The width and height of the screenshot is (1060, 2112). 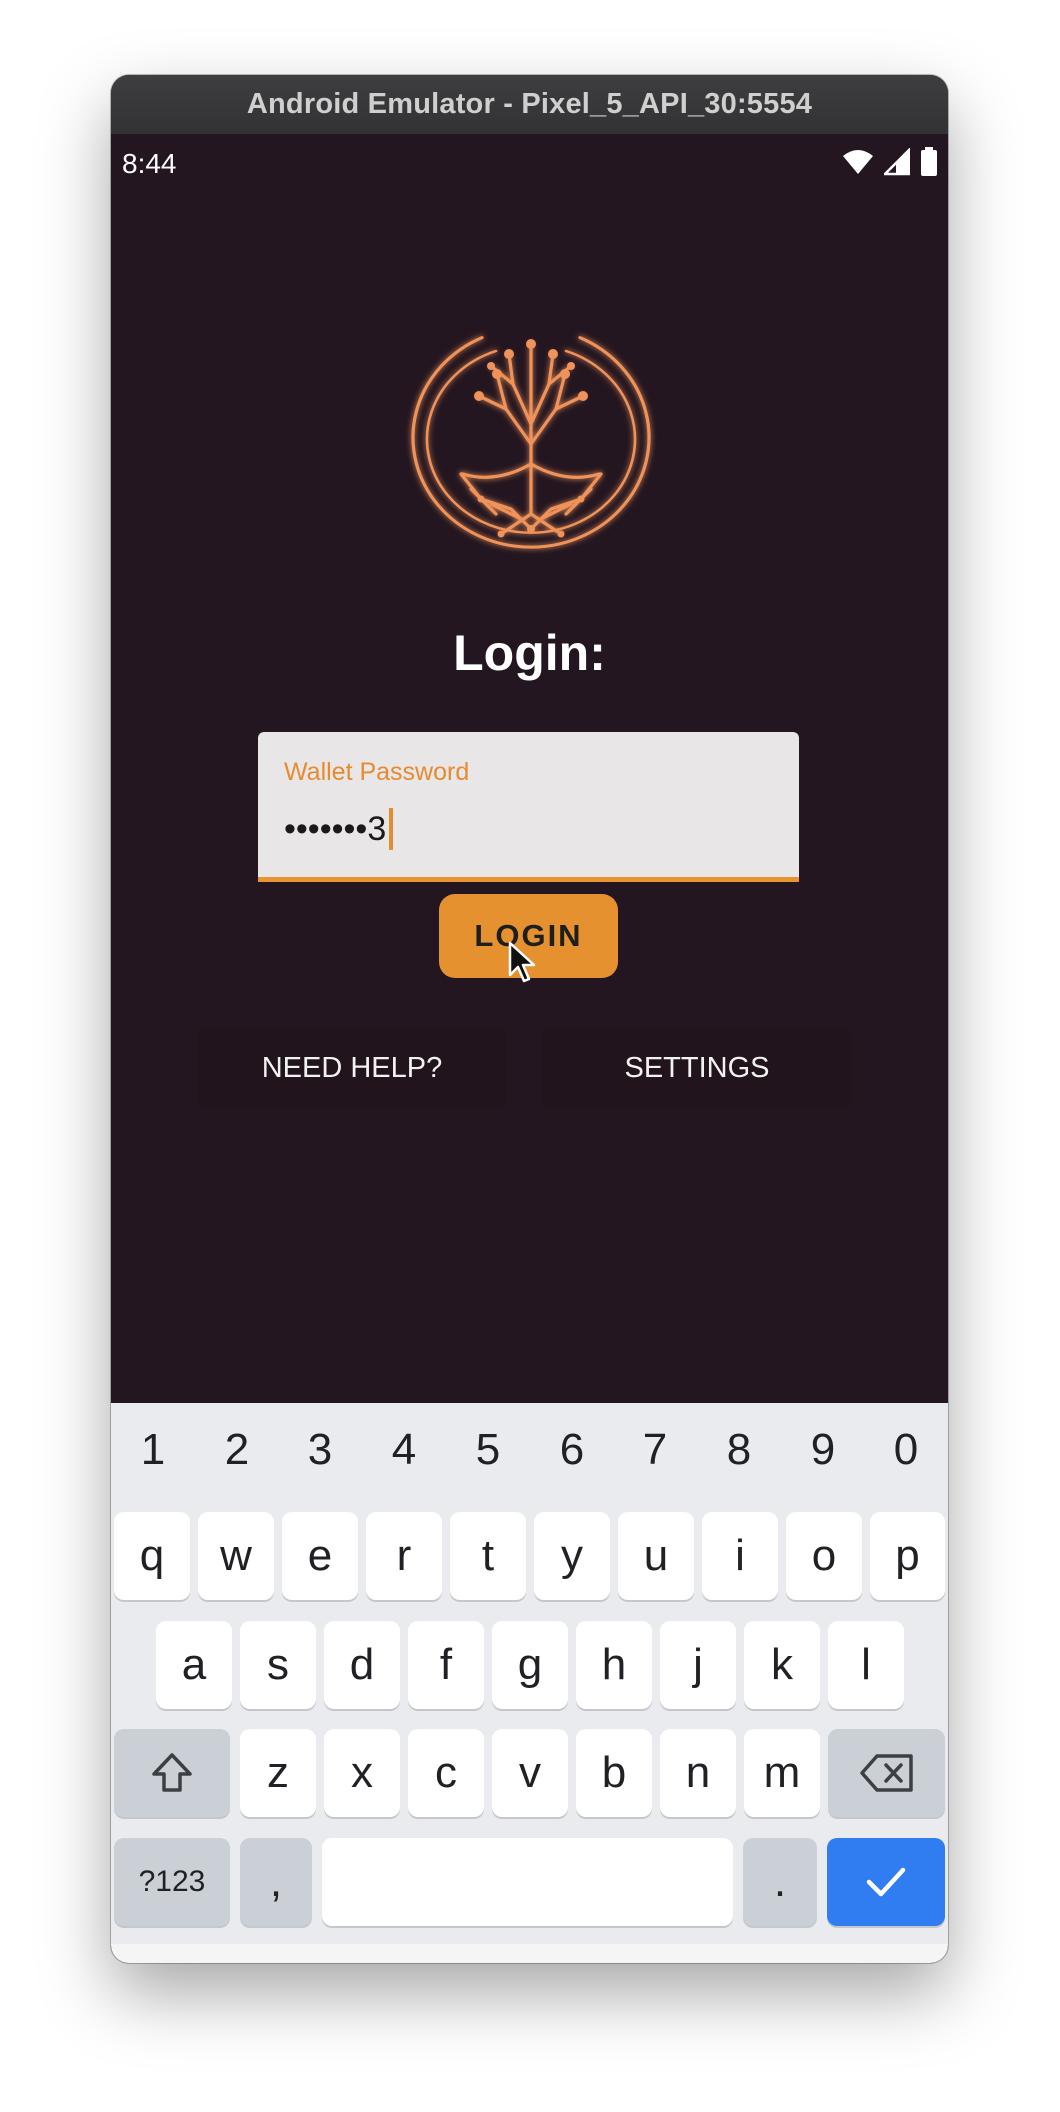 I want to click on key-b: b, so click(x=614, y=1773).